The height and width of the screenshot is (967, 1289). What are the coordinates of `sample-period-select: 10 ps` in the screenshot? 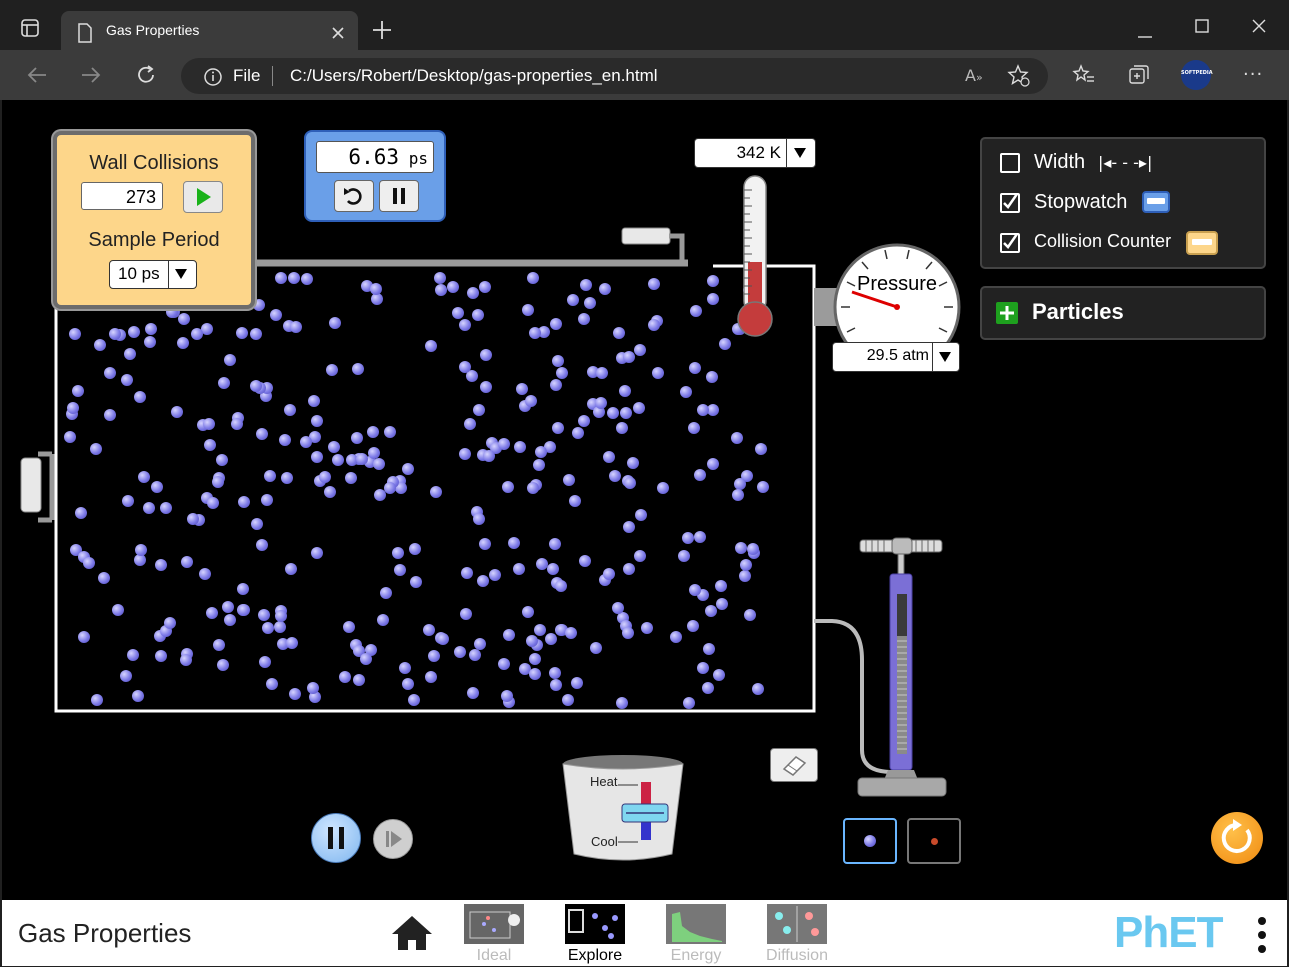 It's located at (153, 274).